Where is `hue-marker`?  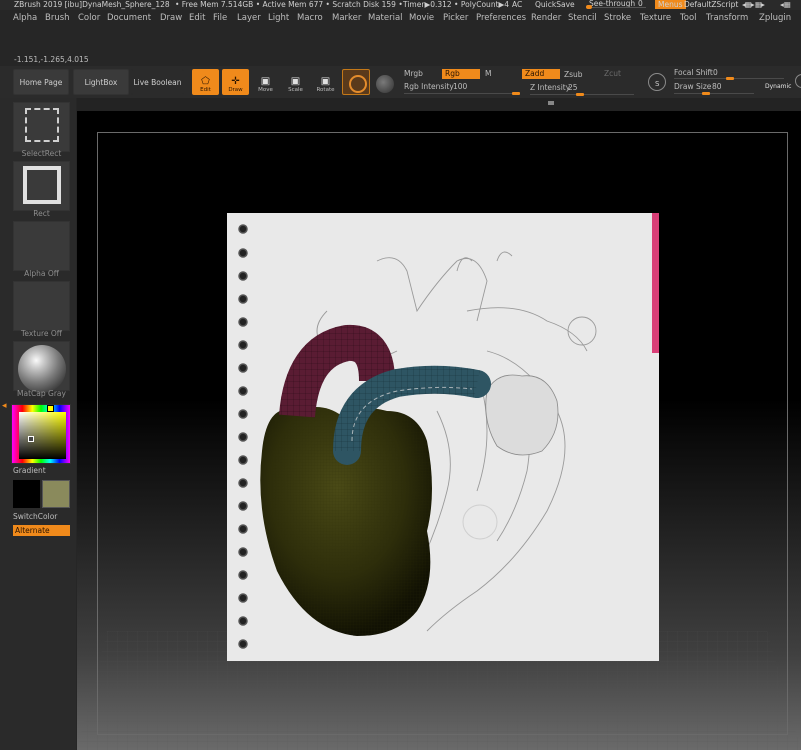 hue-marker is located at coordinates (50, 408).